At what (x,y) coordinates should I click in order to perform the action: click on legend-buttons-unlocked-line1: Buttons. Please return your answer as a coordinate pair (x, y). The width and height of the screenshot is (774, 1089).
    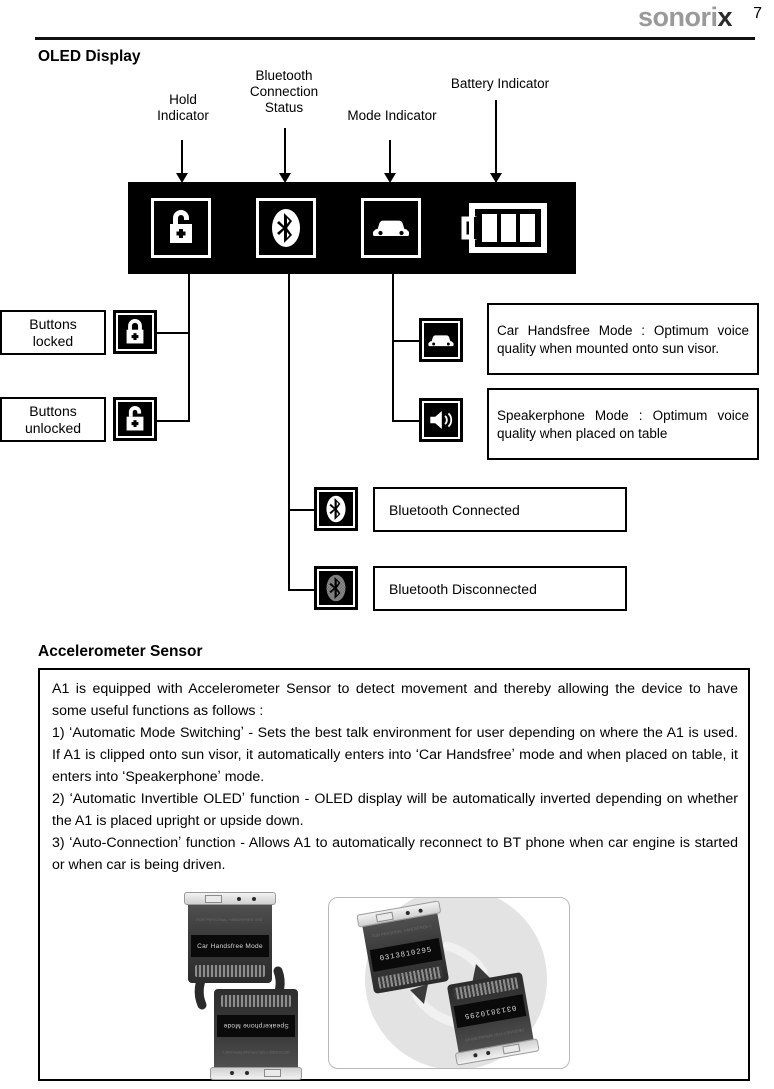
    Looking at the image, I should click on (53, 410).